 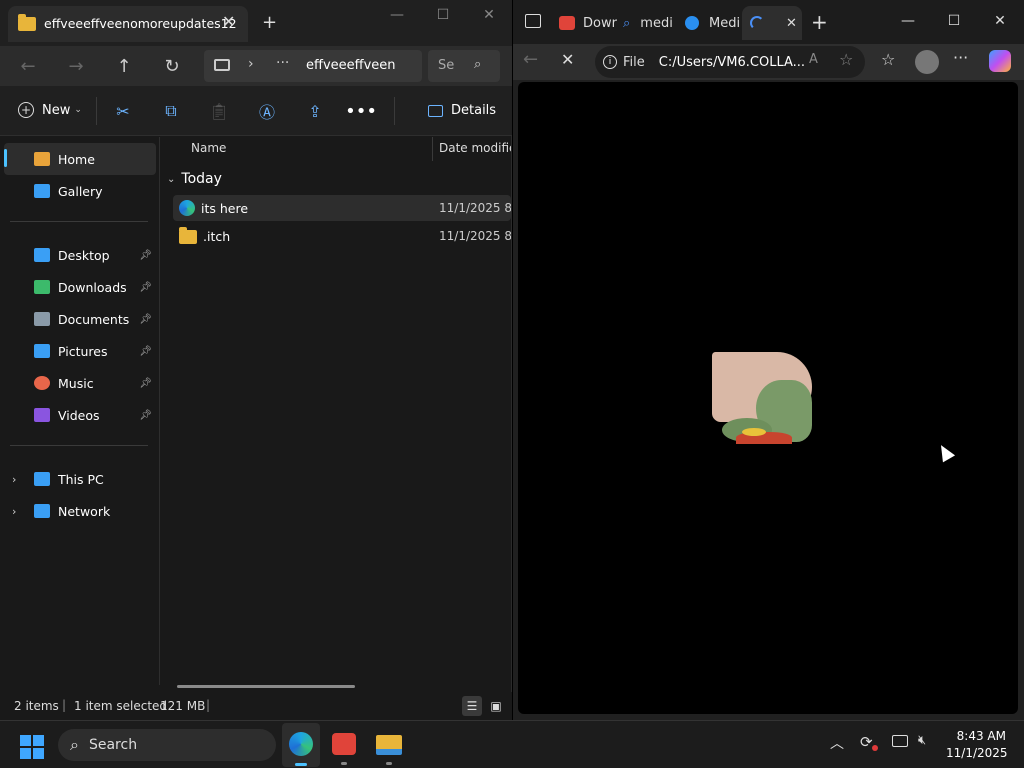 I want to click on sidebar-item-label: Desktop, so click(x=84, y=255).